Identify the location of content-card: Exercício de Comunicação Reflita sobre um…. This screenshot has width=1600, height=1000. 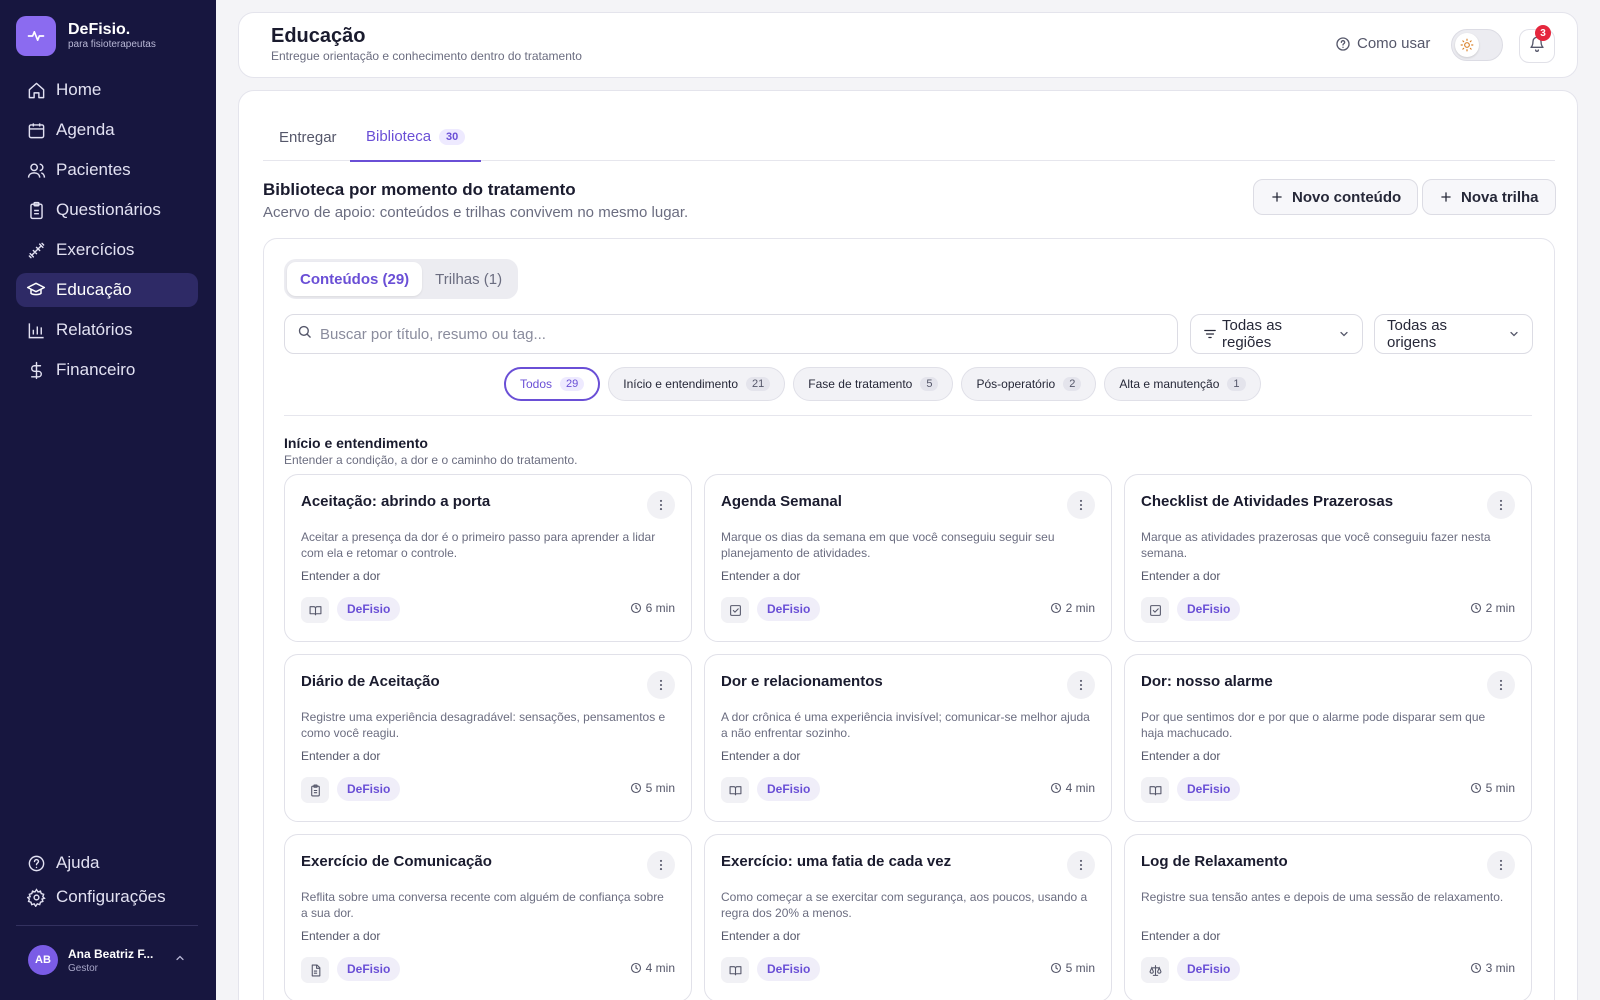
(488, 917).